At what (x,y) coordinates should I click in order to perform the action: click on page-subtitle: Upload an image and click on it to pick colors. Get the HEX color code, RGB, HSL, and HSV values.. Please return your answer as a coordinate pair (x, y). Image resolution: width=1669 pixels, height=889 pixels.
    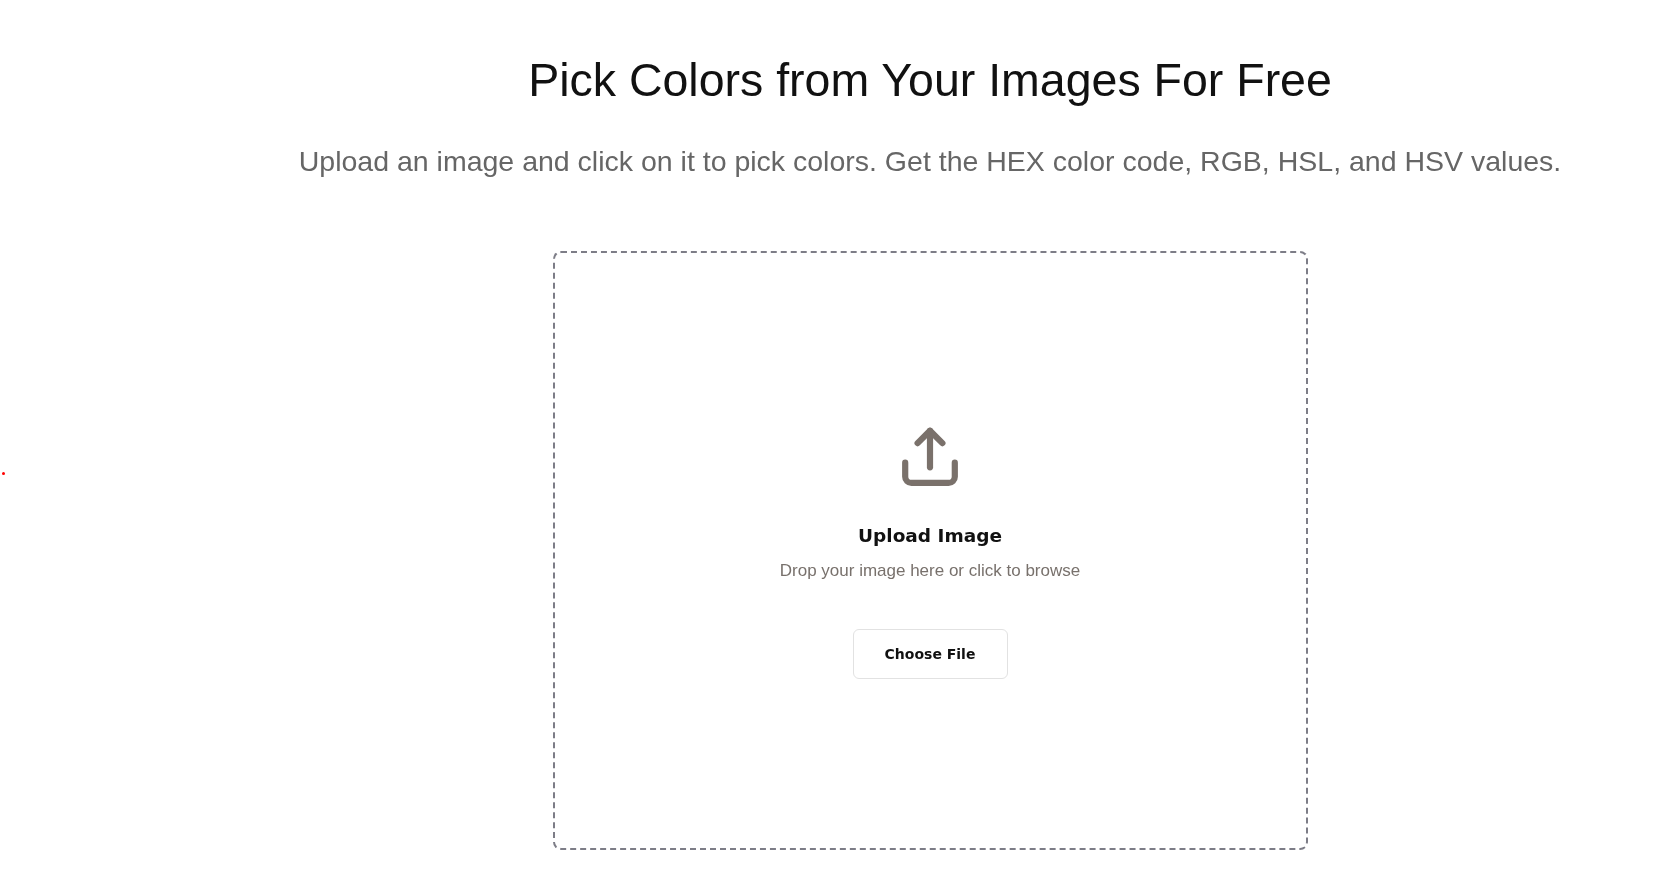
    Looking at the image, I should click on (930, 161).